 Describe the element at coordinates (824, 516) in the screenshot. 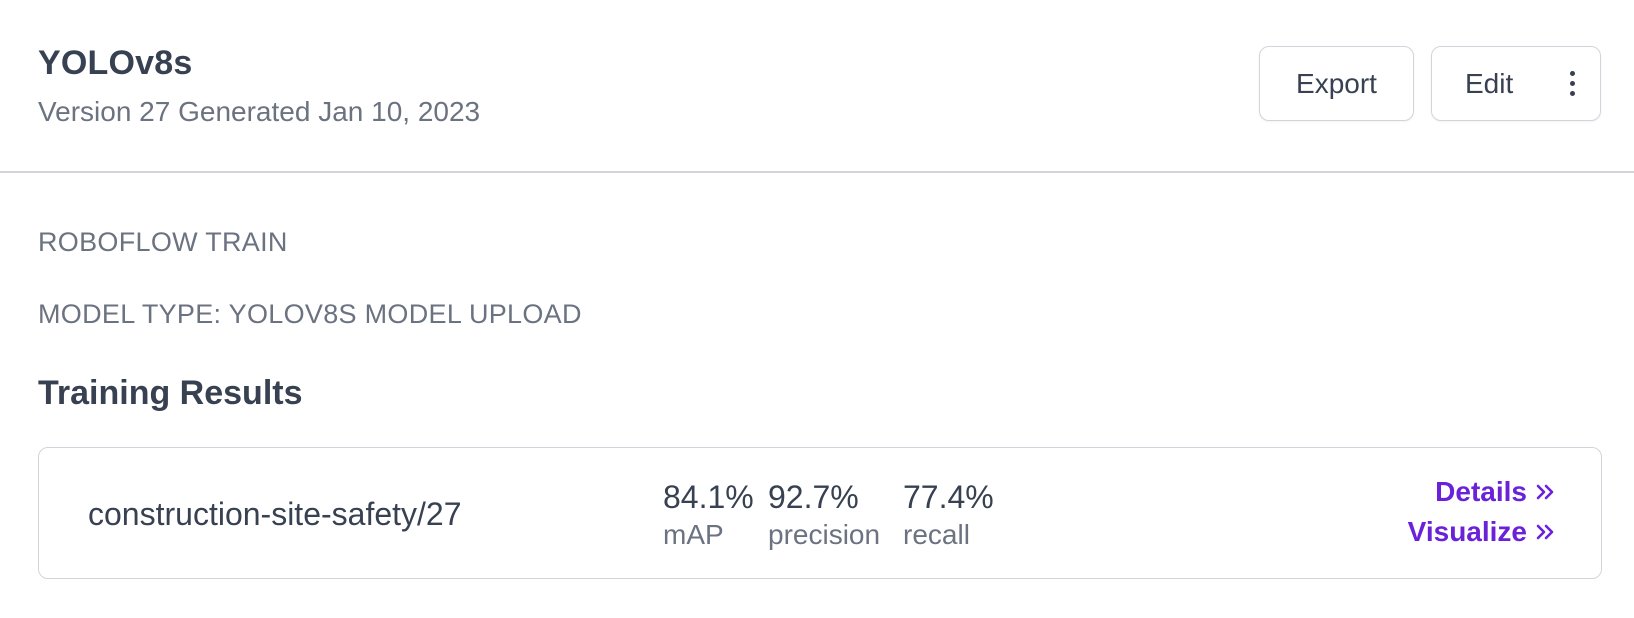

I see `metric-precision: 92.7% precision` at that location.